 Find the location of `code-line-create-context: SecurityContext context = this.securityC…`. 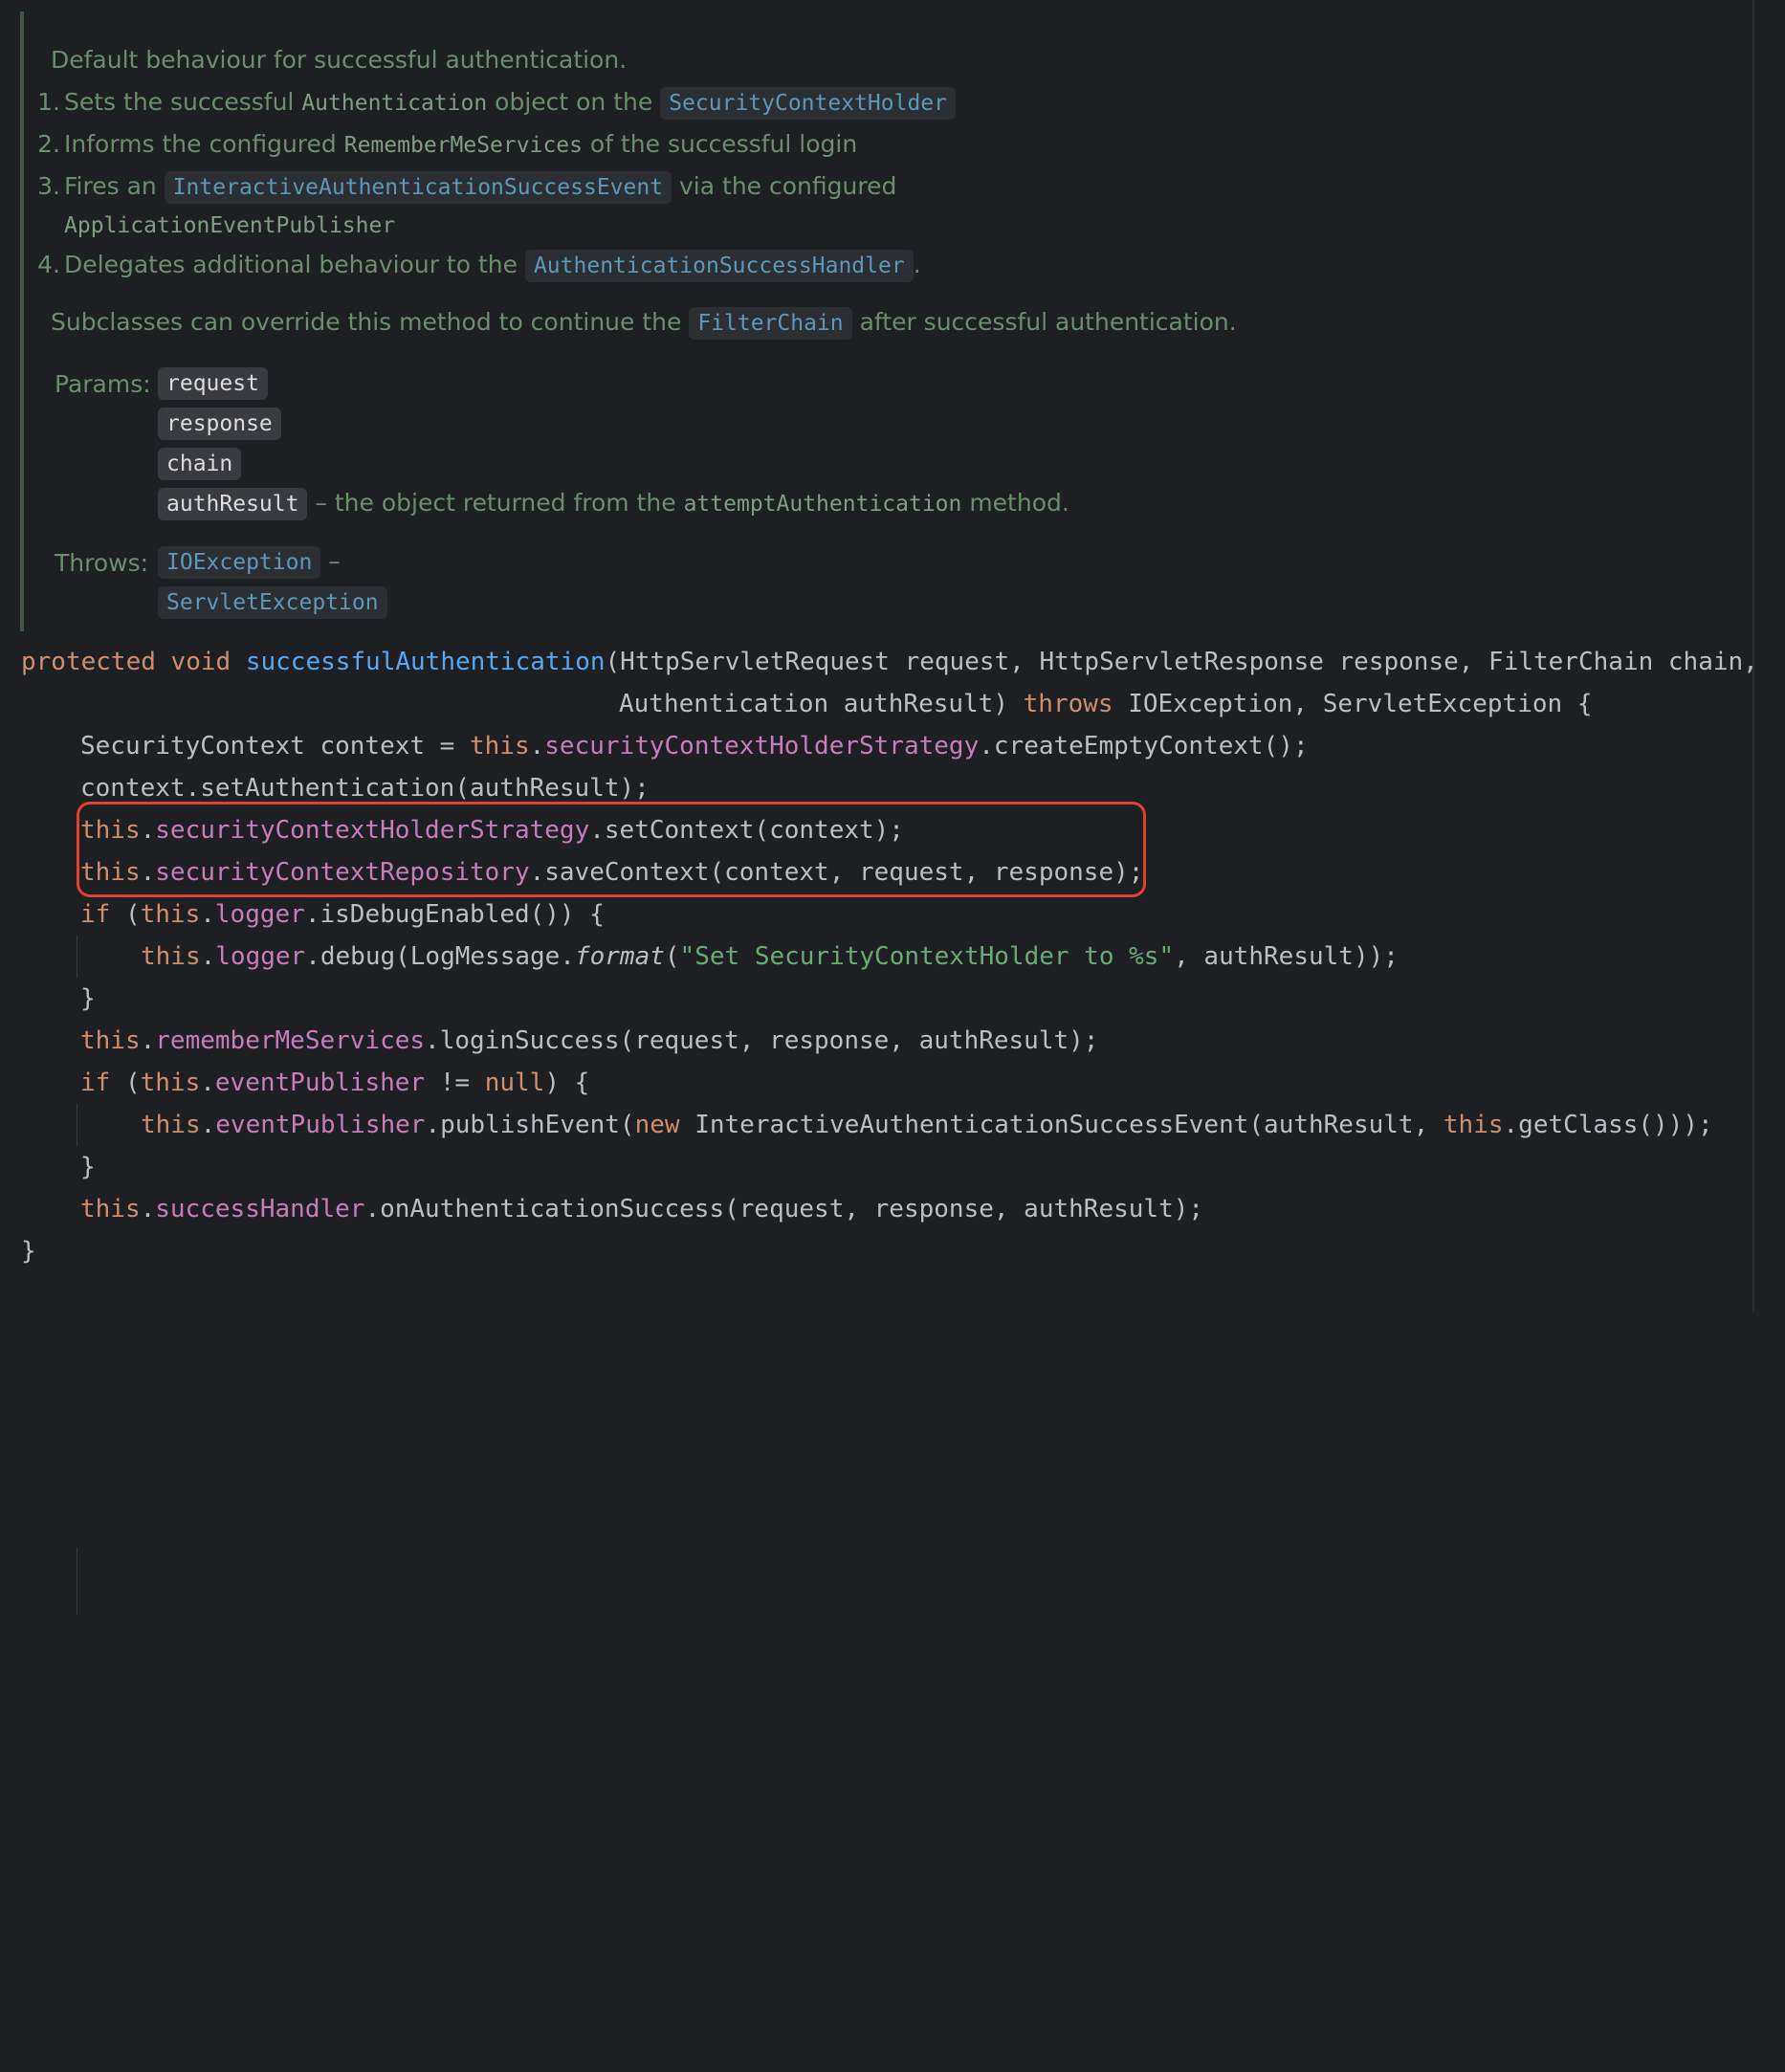

code-line-create-context: SecurityContext context = this.securityC… is located at coordinates (695, 746).